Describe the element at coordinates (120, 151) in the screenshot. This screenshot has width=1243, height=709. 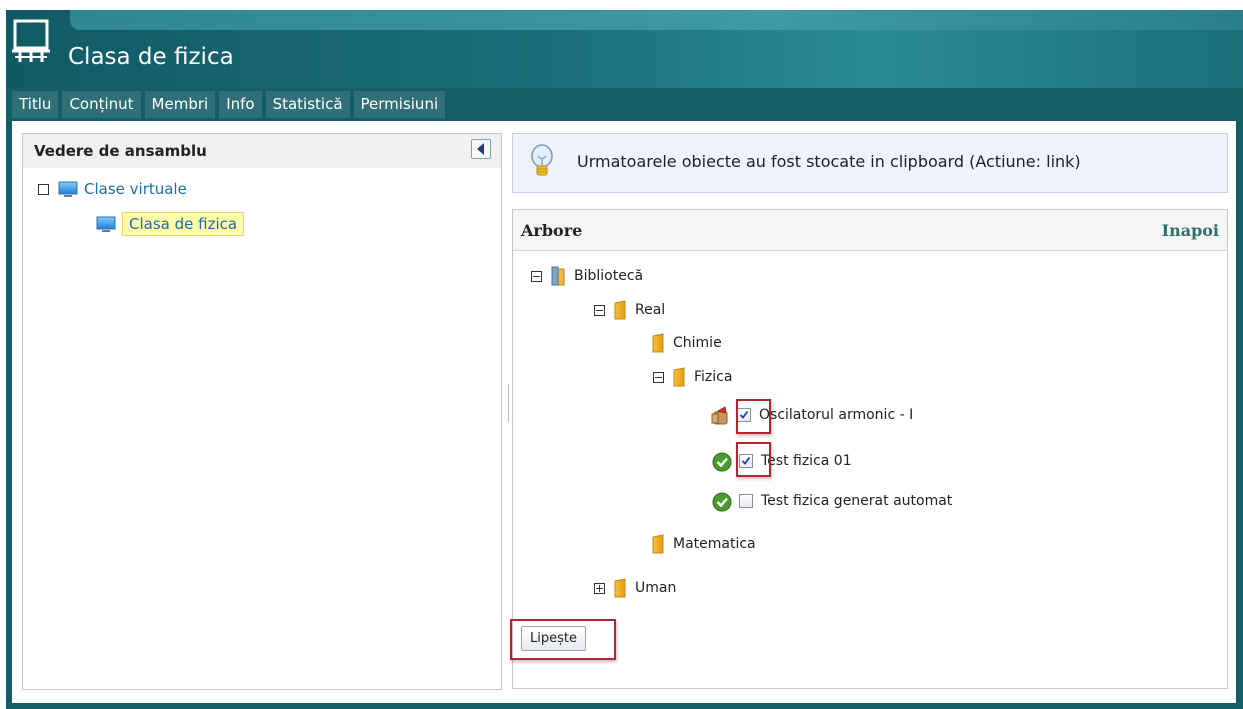
I see `overview-title: Vedere de ansamblu` at that location.